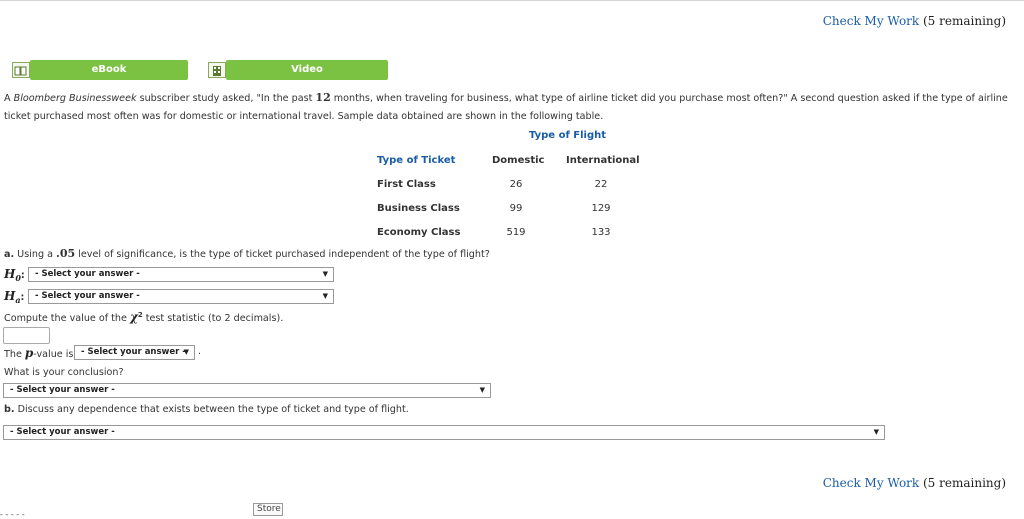  I want to click on film-icon, so click(217, 70).